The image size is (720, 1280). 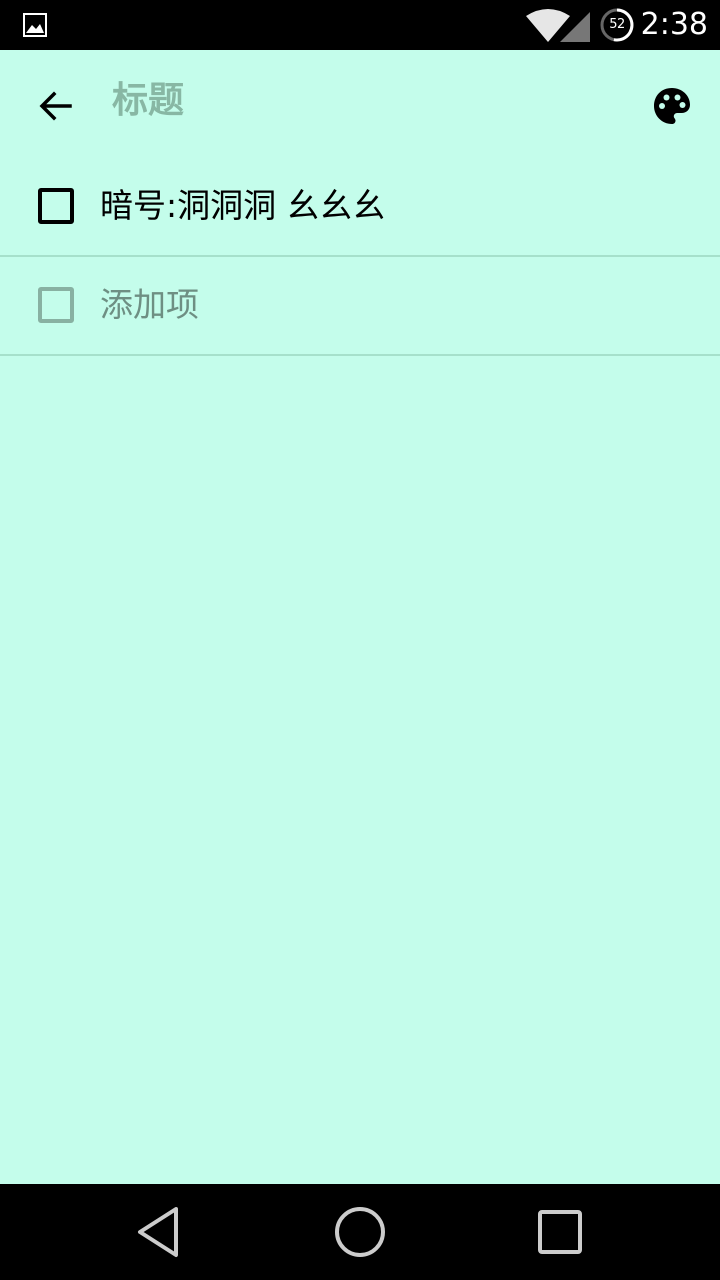 I want to click on back-button, so click(x=56, y=106).